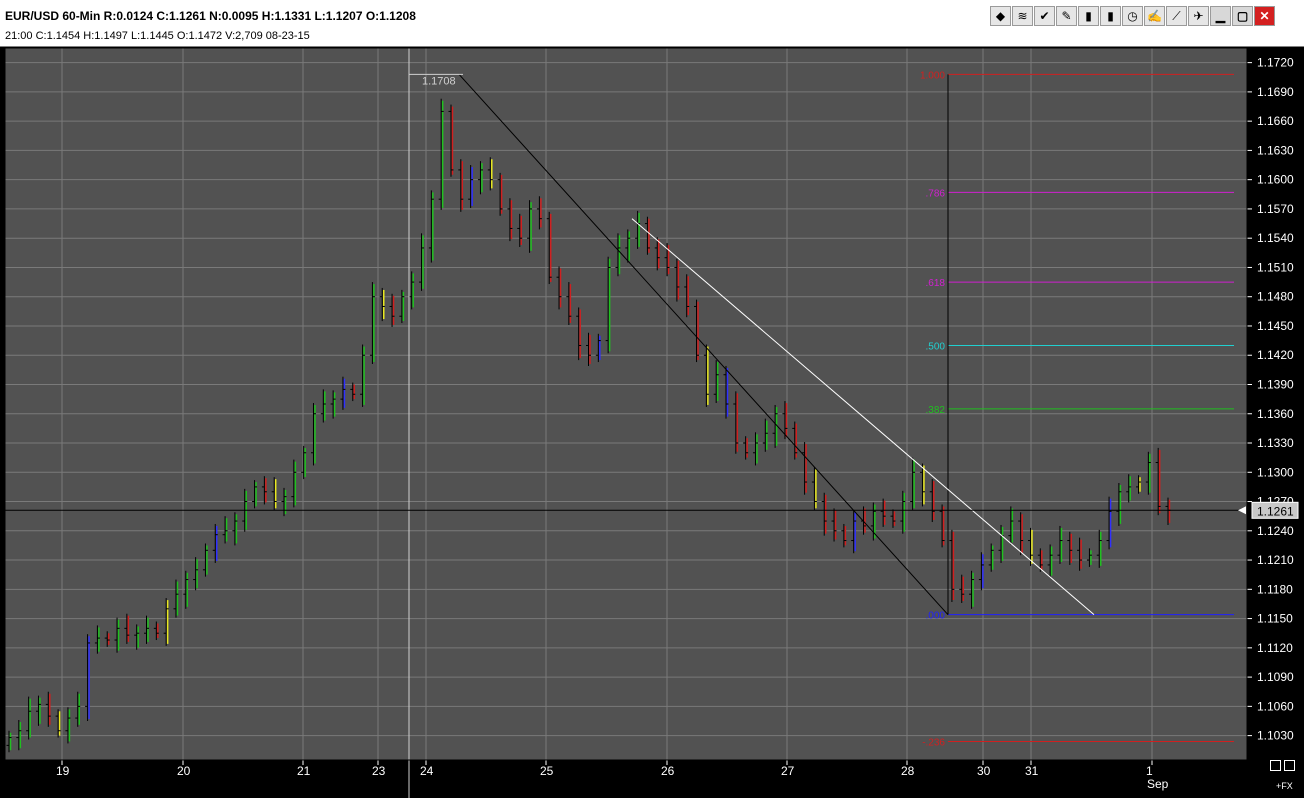  Describe the element at coordinates (304, 771) in the screenshot. I see `x-tick-label: 21` at that location.